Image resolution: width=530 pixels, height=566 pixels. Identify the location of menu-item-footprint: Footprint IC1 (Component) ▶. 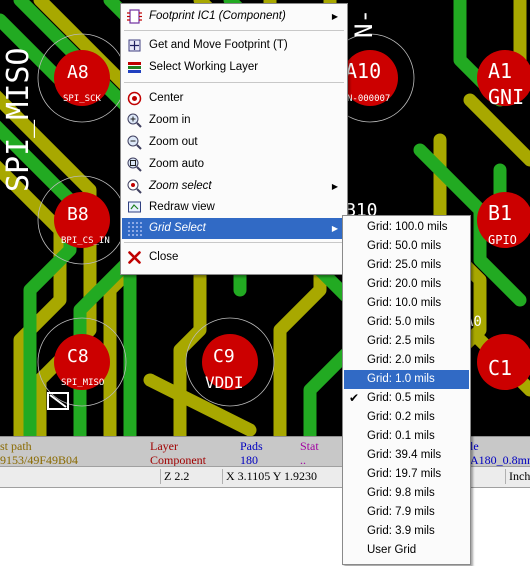
(234, 16).